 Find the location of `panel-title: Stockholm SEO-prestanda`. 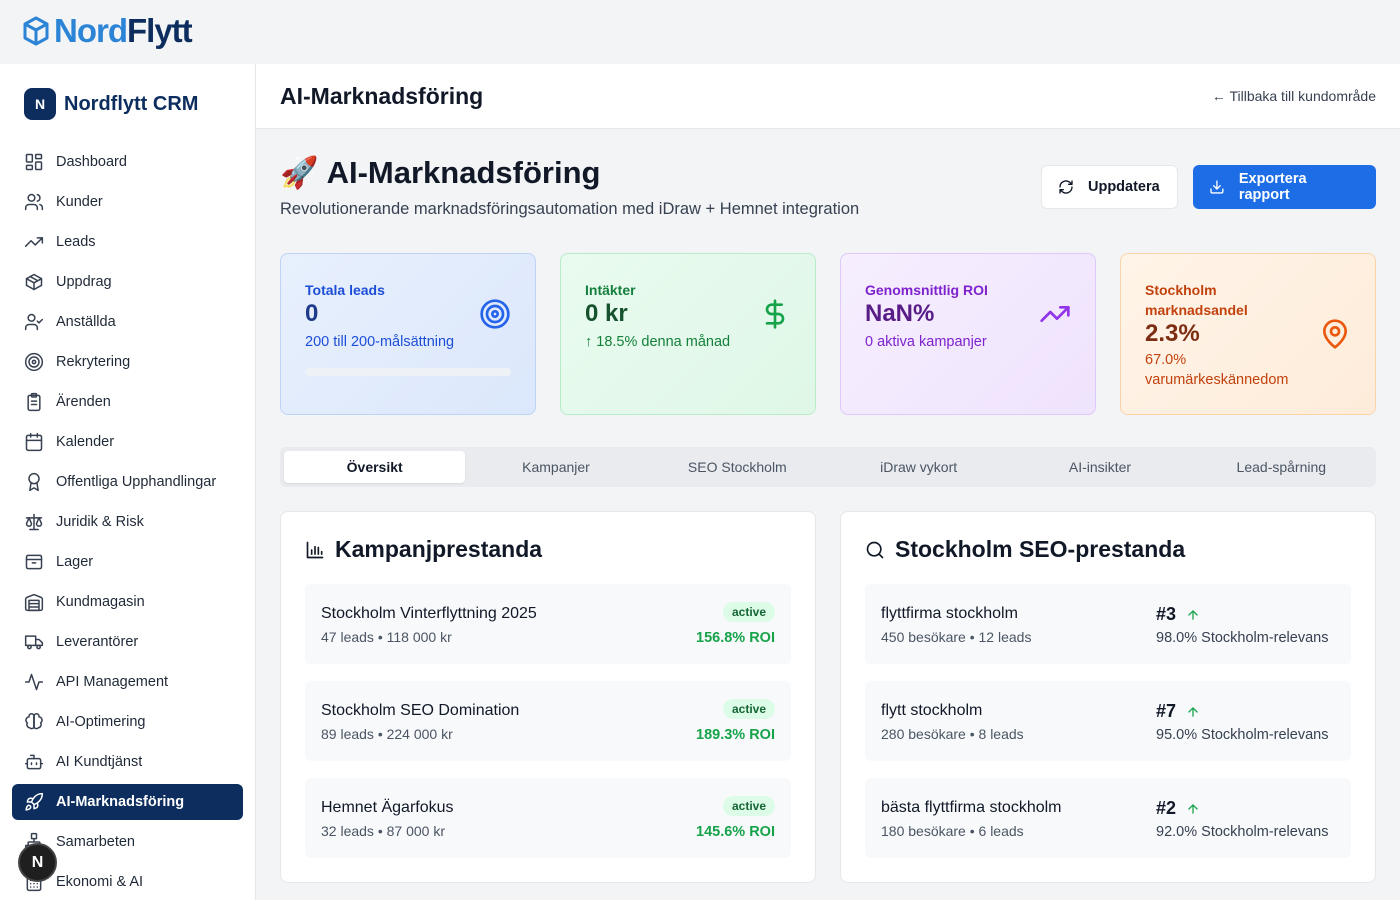

panel-title: Stockholm SEO-prestanda is located at coordinates (1025, 549).